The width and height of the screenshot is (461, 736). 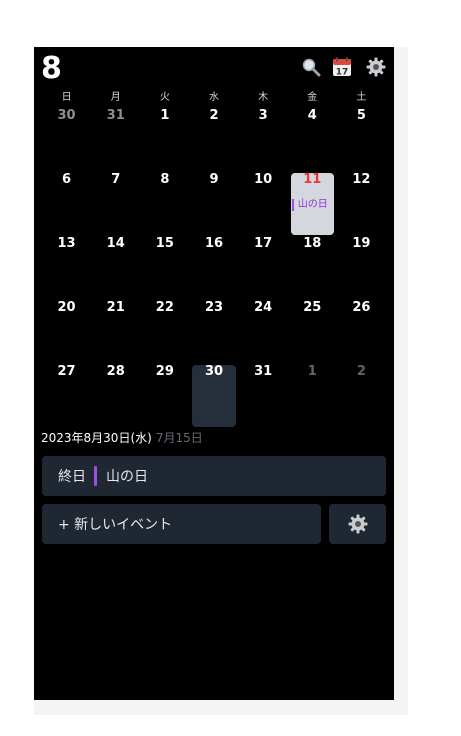 What do you see at coordinates (361, 243) in the screenshot?
I see `day-number: 19` at bounding box center [361, 243].